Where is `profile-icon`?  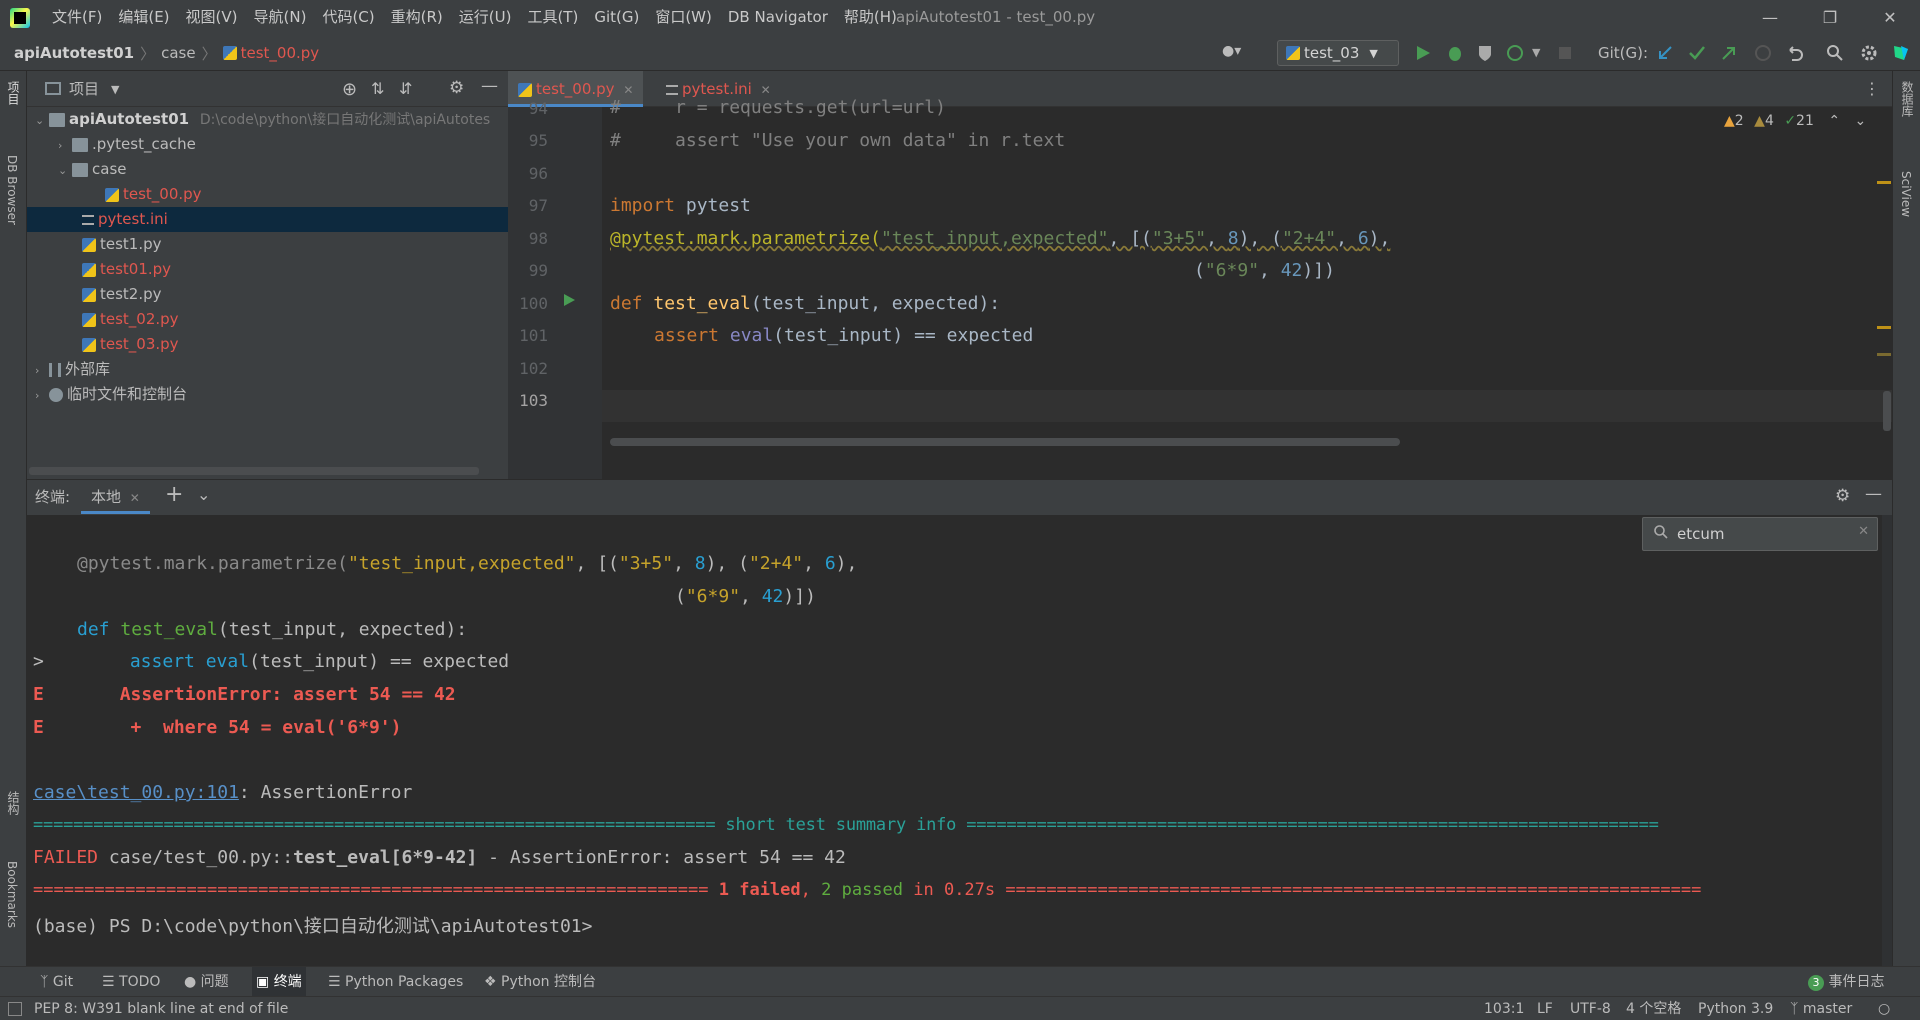
profile-icon is located at coordinates (1515, 53).